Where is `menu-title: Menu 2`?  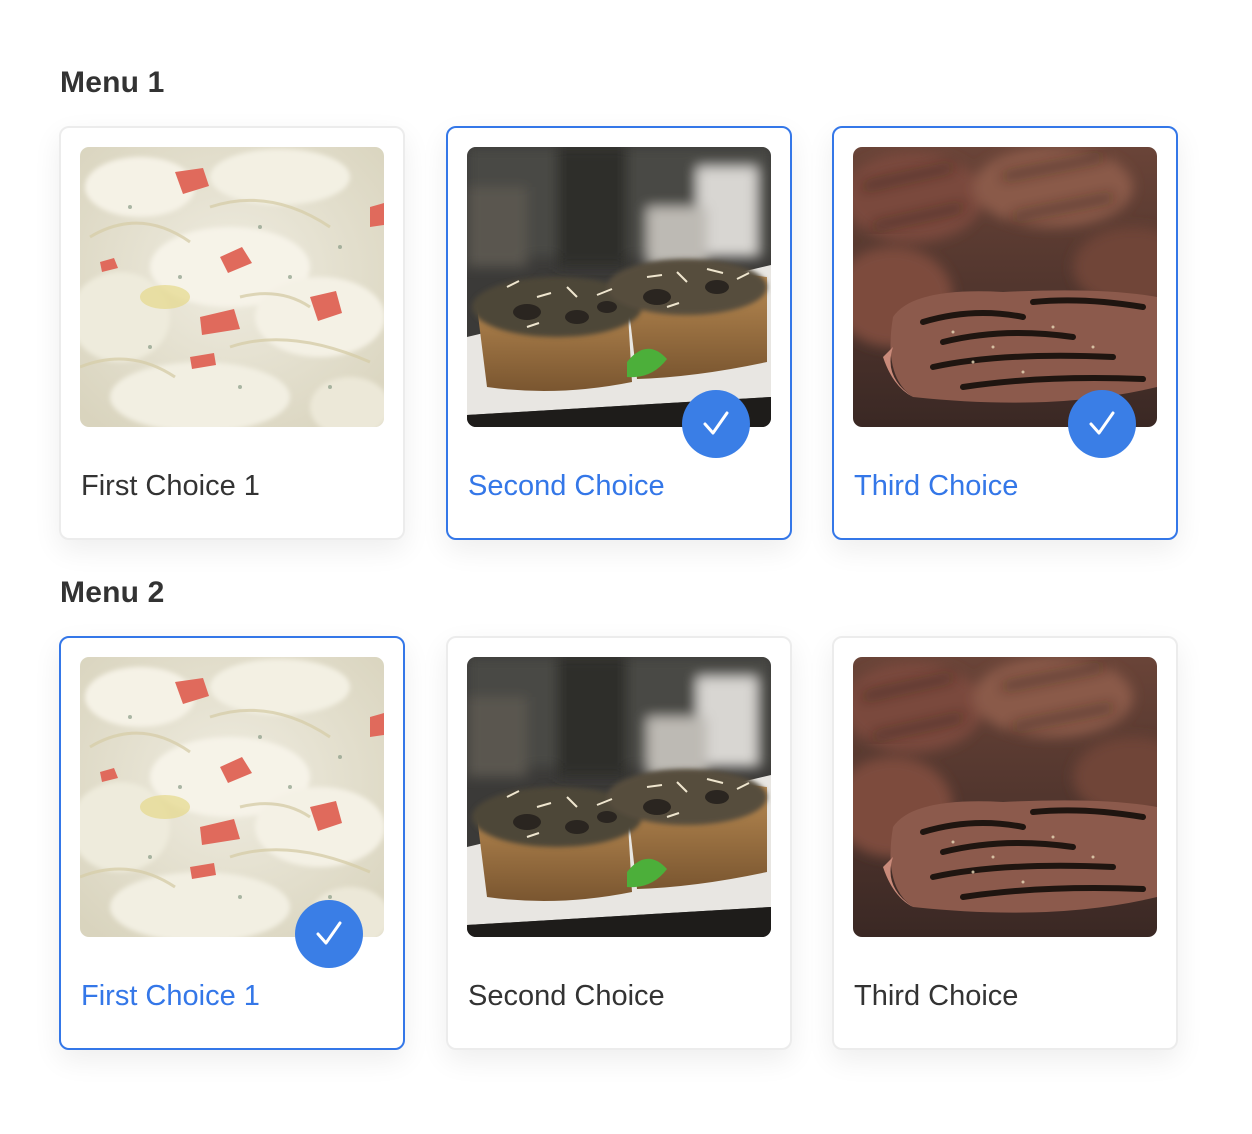
menu-title: Menu 2 is located at coordinates (112, 592).